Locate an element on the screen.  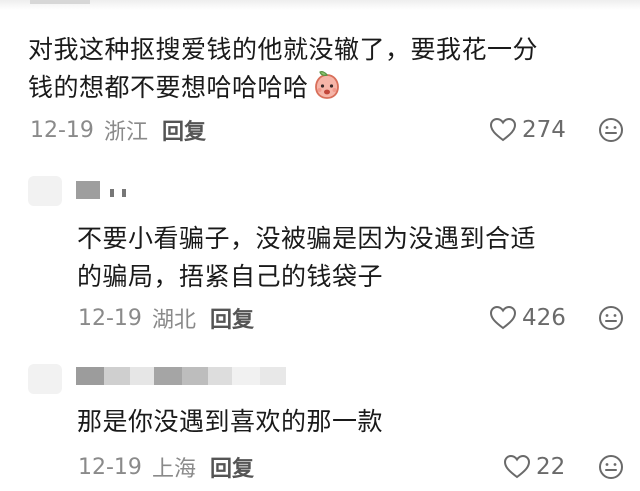
comment-line: 钱的想都不要想哈哈哈哈 is located at coordinates (328, 90).